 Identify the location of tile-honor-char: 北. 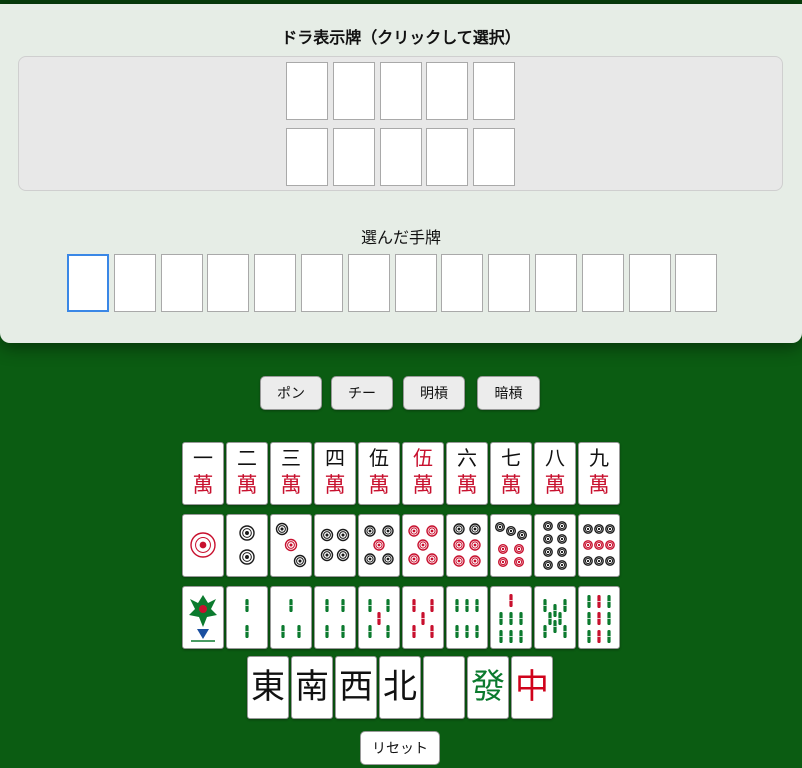
(400, 687).